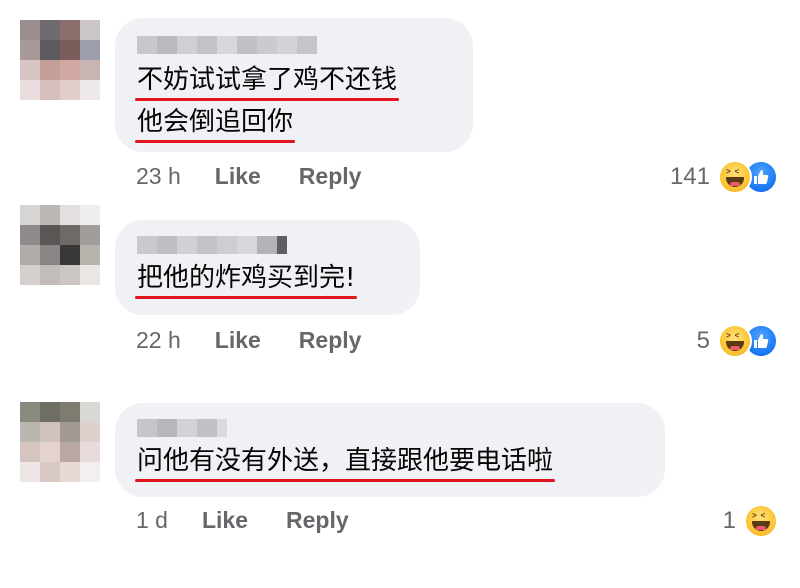 The width and height of the screenshot is (800, 588). What do you see at coordinates (215, 123) in the screenshot?
I see `comment-text-line: 他会倒追回你` at bounding box center [215, 123].